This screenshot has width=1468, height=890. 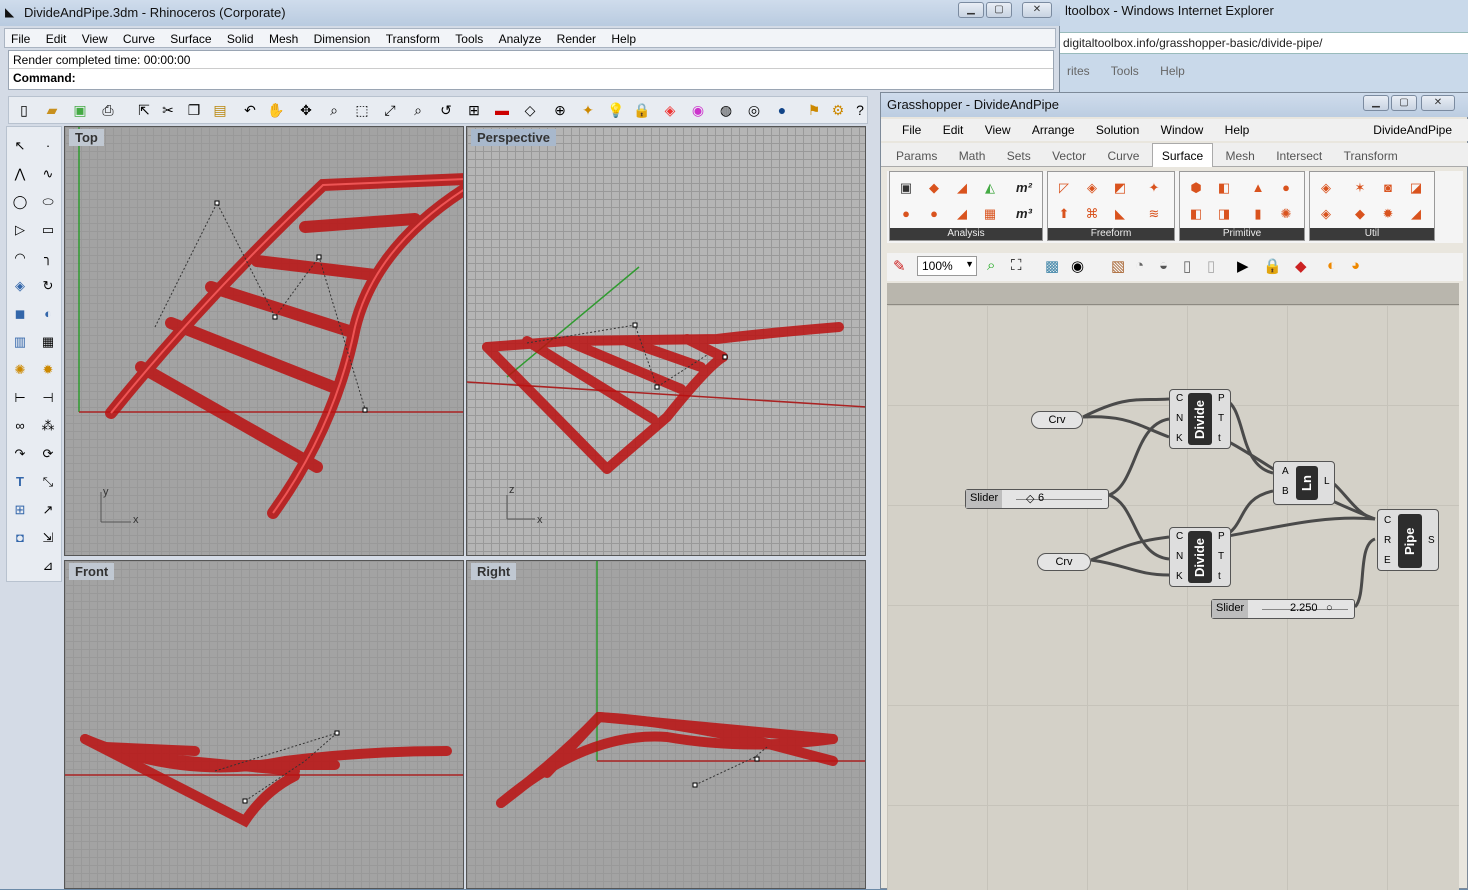 I want to click on line-input-a: A, so click(x=1285, y=471).